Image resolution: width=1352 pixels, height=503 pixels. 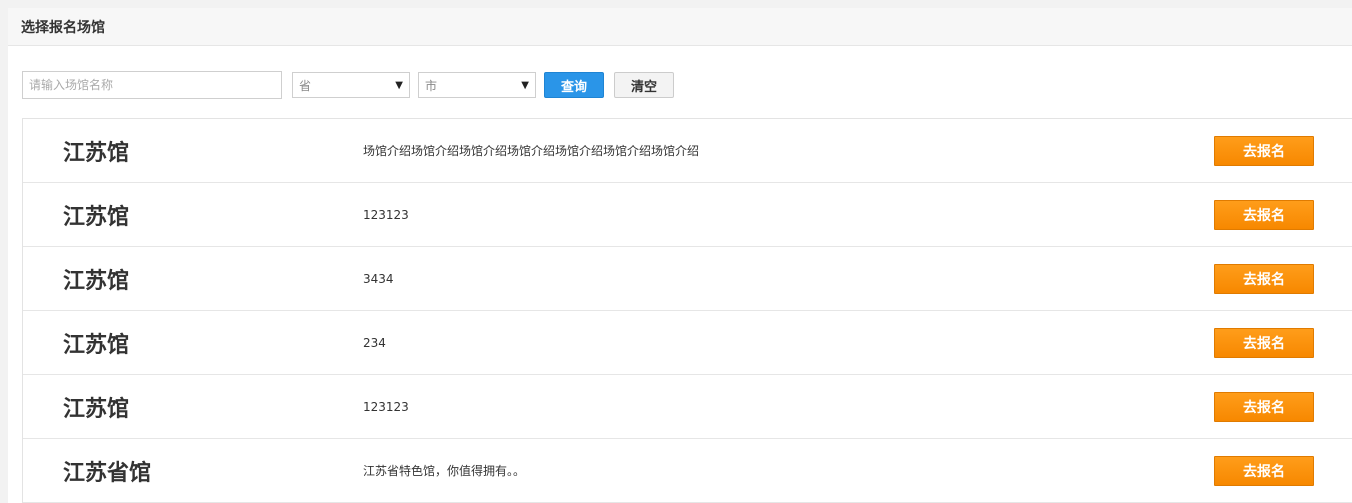 What do you see at coordinates (63, 27) in the screenshot?
I see `page-title: 选择报名场馆` at bounding box center [63, 27].